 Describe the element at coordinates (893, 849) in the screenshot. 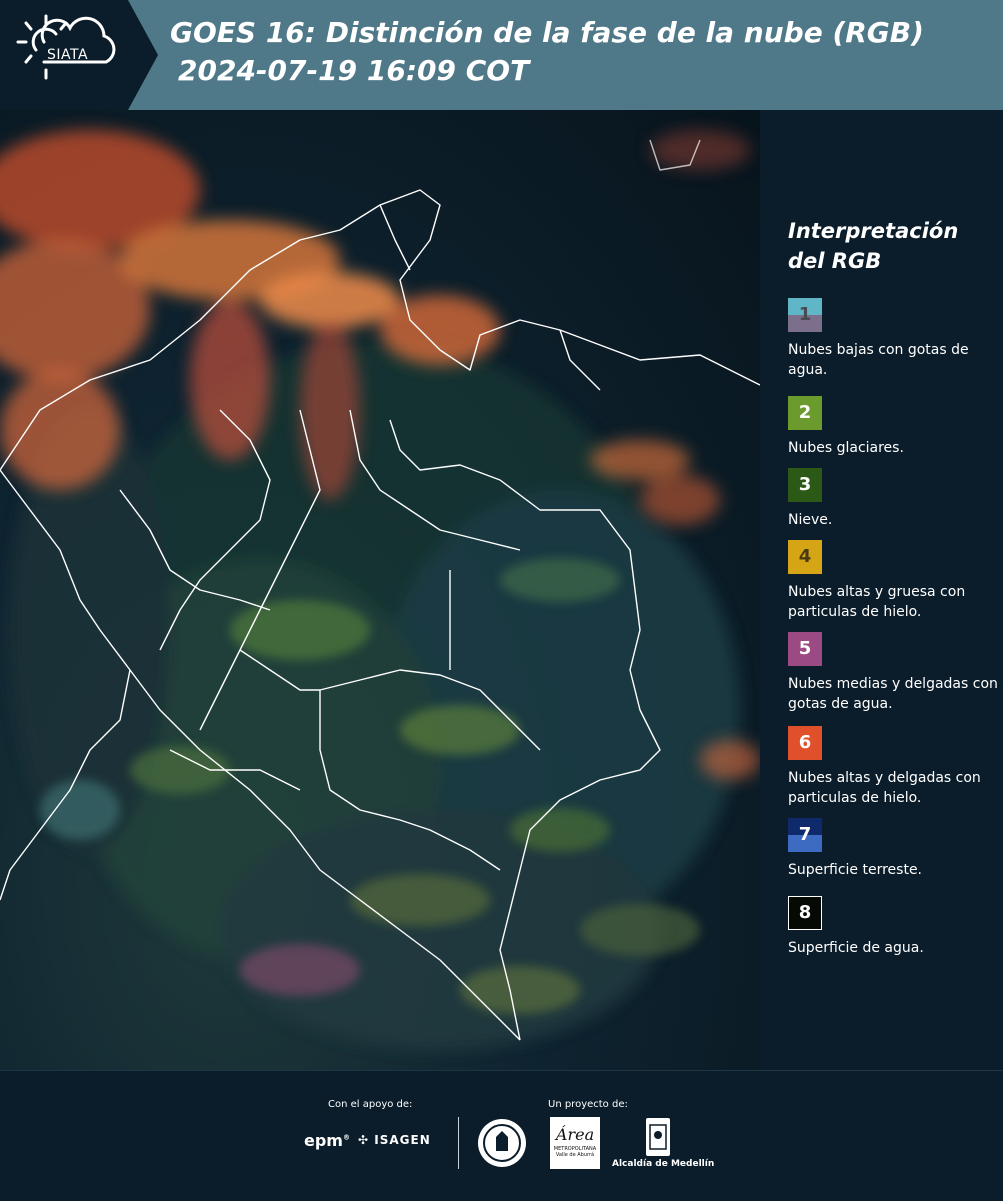

I see `legend-item-7: 7 Superficie terreste.` at that location.